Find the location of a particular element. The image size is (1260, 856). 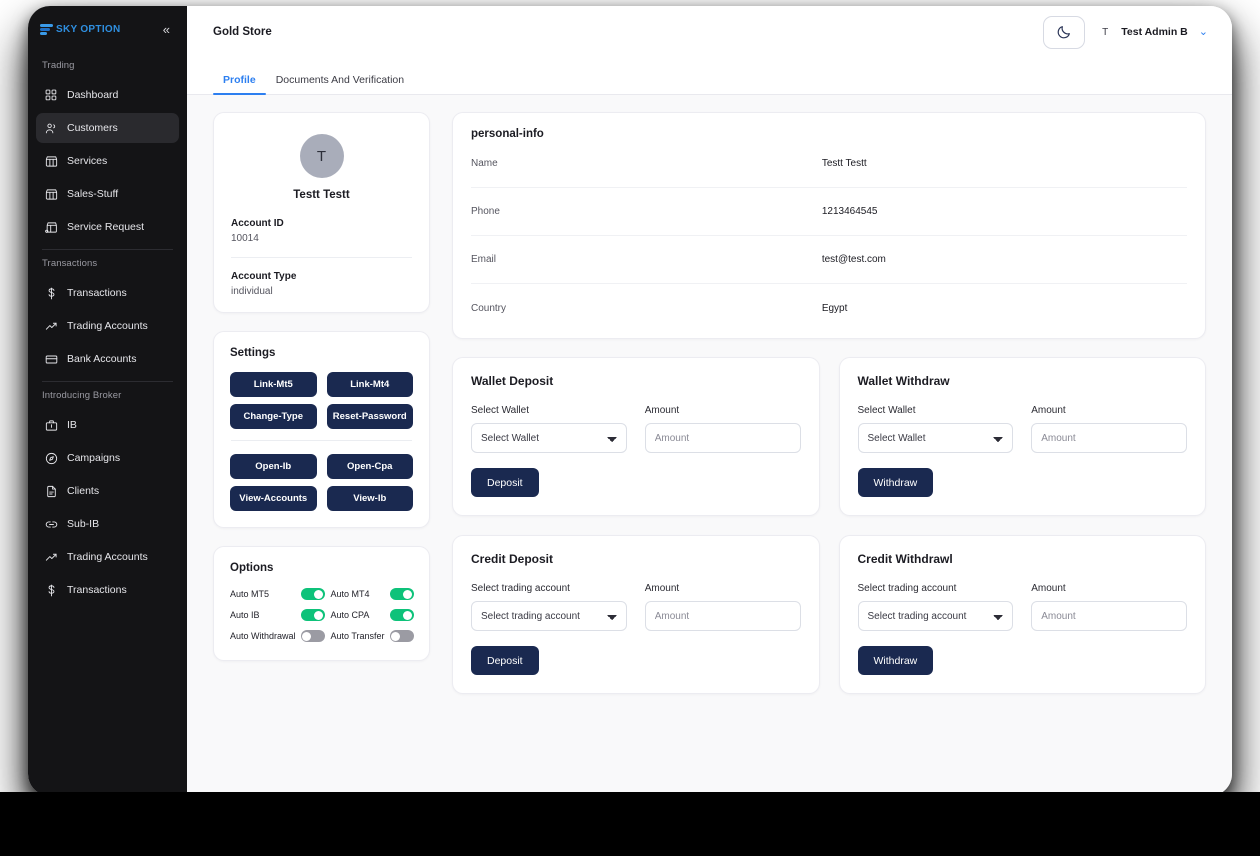

trend-up-icon is located at coordinates (51, 557).